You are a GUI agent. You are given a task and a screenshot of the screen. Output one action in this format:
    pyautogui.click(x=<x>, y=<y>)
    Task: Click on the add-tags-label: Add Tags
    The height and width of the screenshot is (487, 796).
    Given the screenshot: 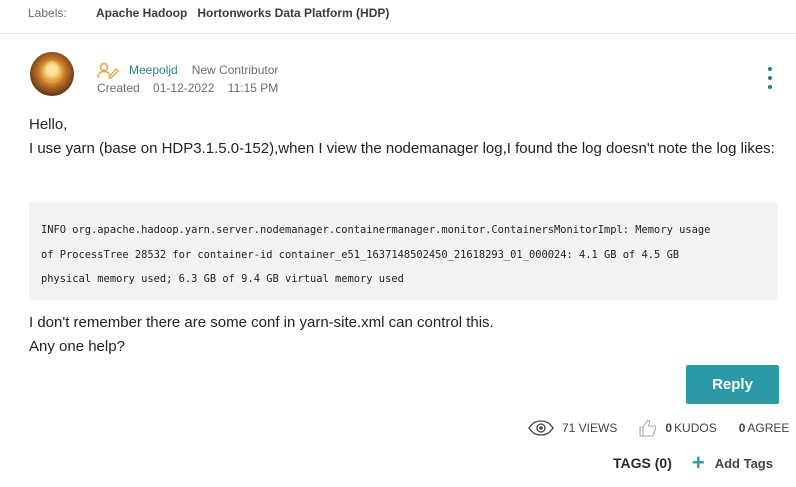 What is the action you would take?
    pyautogui.click(x=743, y=463)
    